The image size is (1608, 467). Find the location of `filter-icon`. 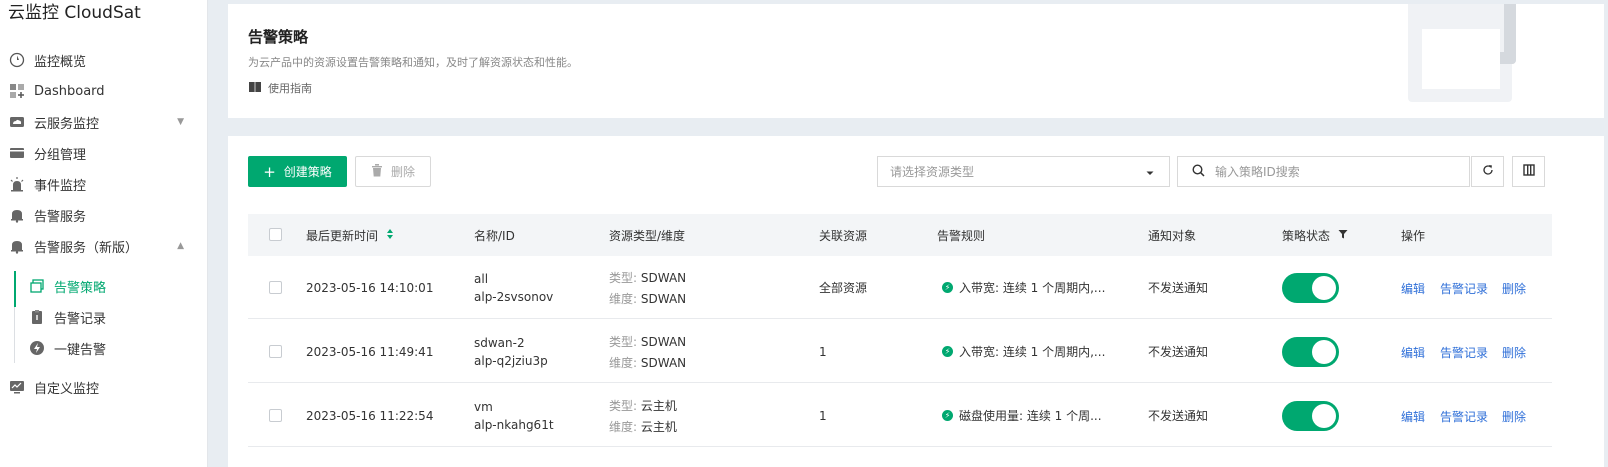

filter-icon is located at coordinates (1343, 235).